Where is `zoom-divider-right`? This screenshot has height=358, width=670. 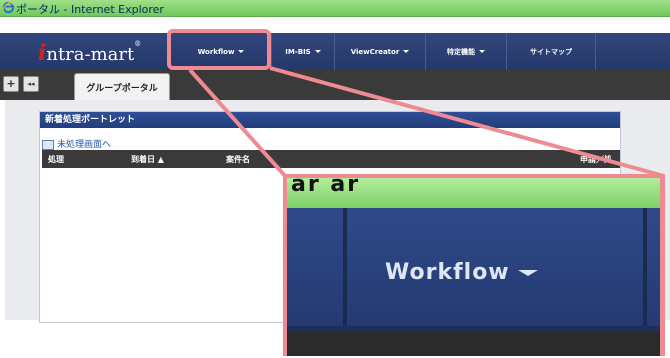
zoom-divider-right is located at coordinates (645, 270).